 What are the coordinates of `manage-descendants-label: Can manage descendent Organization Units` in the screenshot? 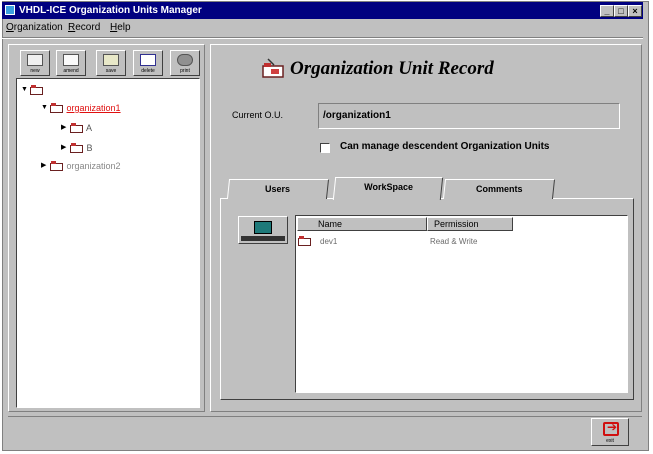 It's located at (445, 146).